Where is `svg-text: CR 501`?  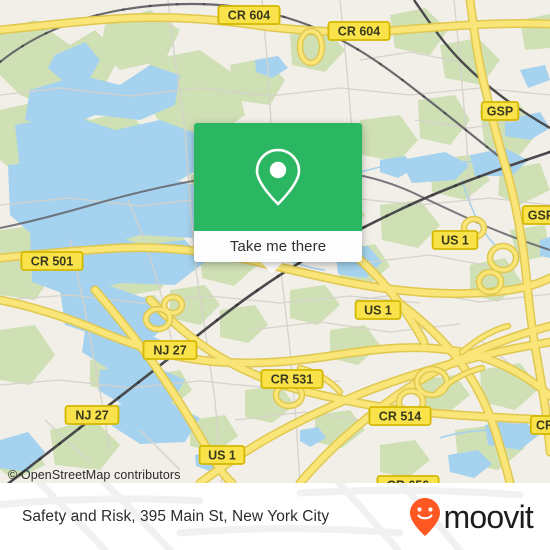 svg-text: CR 501 is located at coordinates (52, 262).